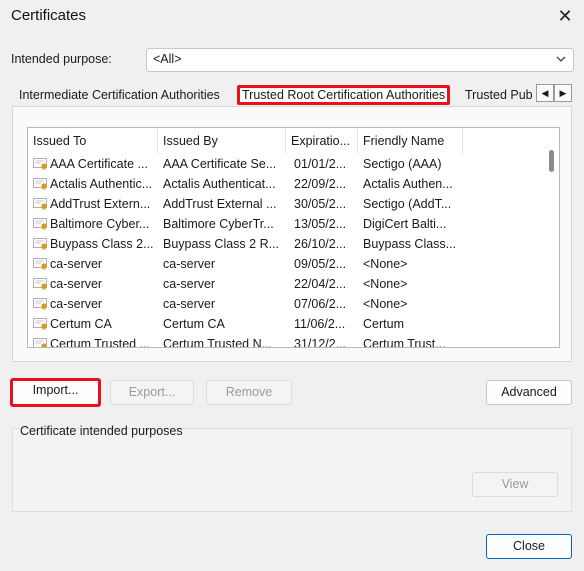 The height and width of the screenshot is (571, 584). What do you see at coordinates (565, 16) in the screenshot?
I see `close-window-icon: ✕` at bounding box center [565, 16].